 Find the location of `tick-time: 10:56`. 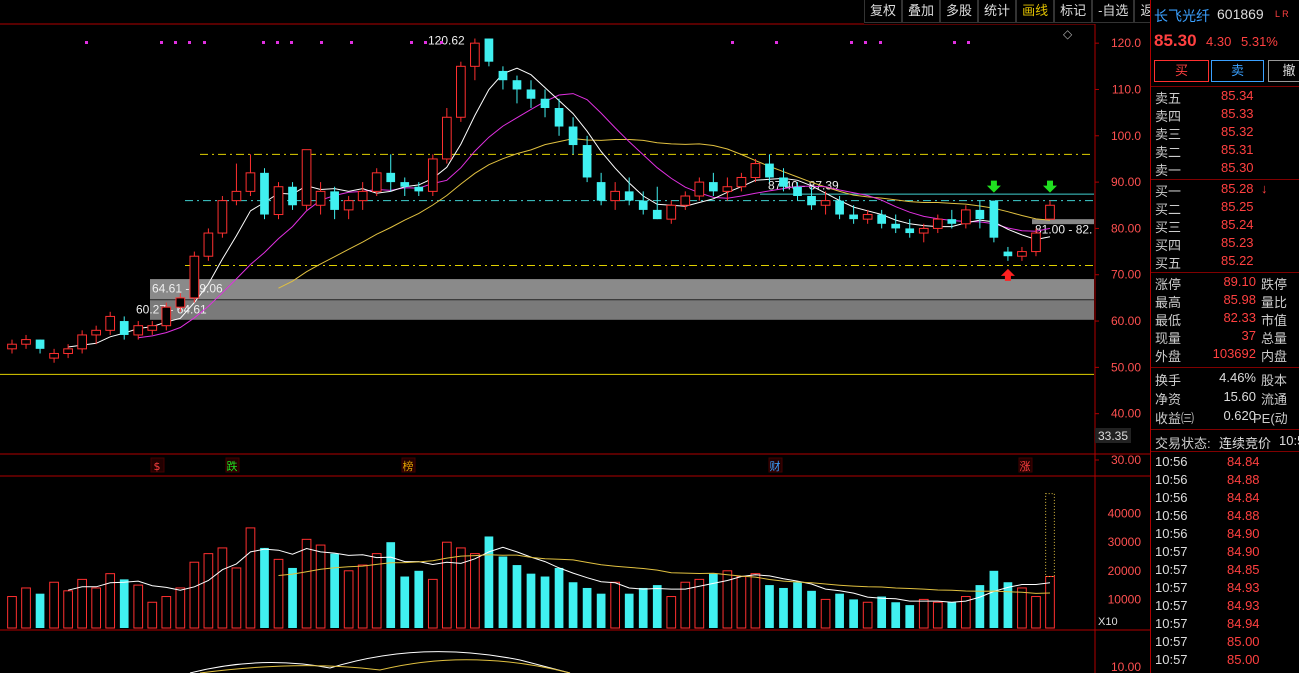

tick-time: 10:56 is located at coordinates (1171, 515).